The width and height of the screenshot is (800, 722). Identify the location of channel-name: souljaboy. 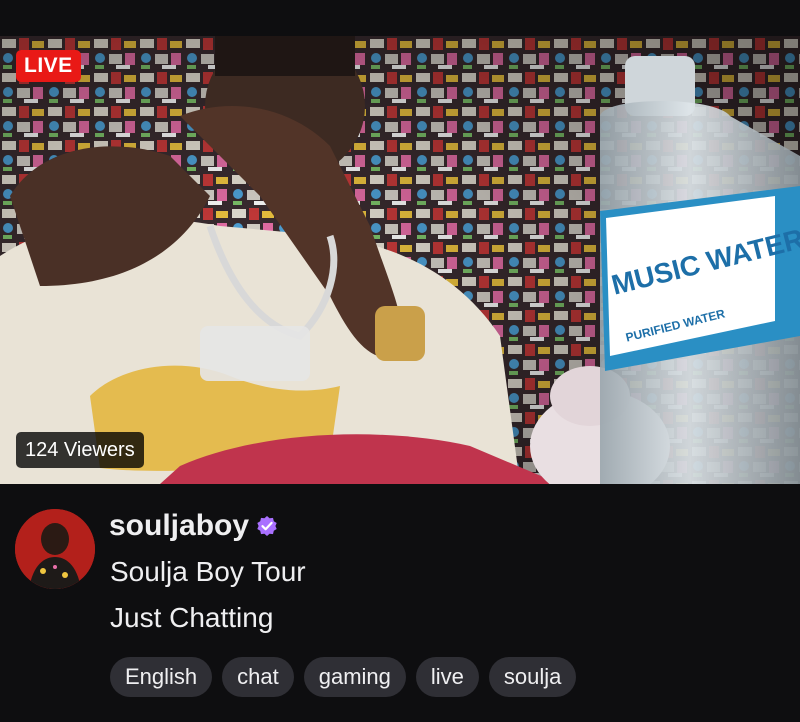
(179, 526).